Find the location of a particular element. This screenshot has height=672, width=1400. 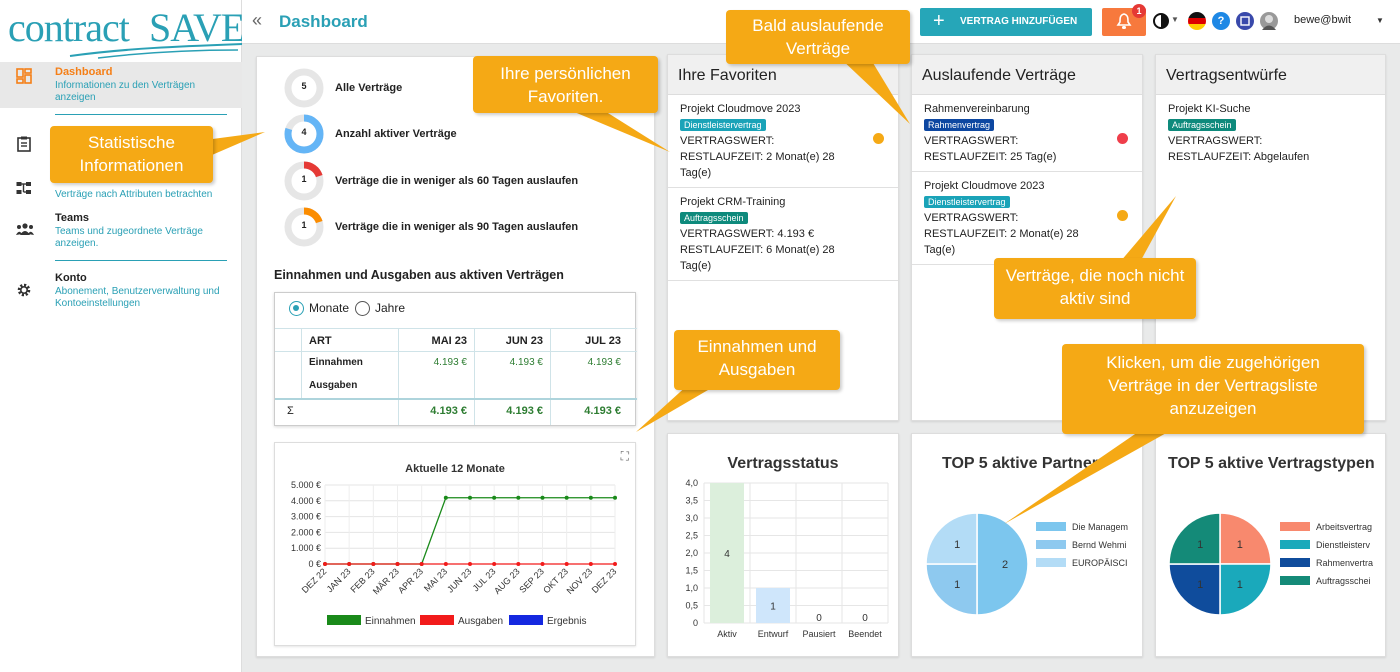

callout-drafts: Verträge, die noch nicht aktiv sind is located at coordinates (1095, 288).